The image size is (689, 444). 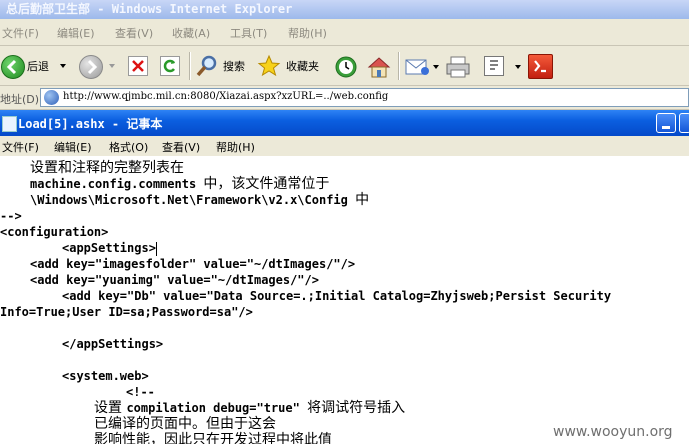 What do you see at coordinates (73, 147) in the screenshot?
I see `notepad-menu-edit: 编辑(E)` at bounding box center [73, 147].